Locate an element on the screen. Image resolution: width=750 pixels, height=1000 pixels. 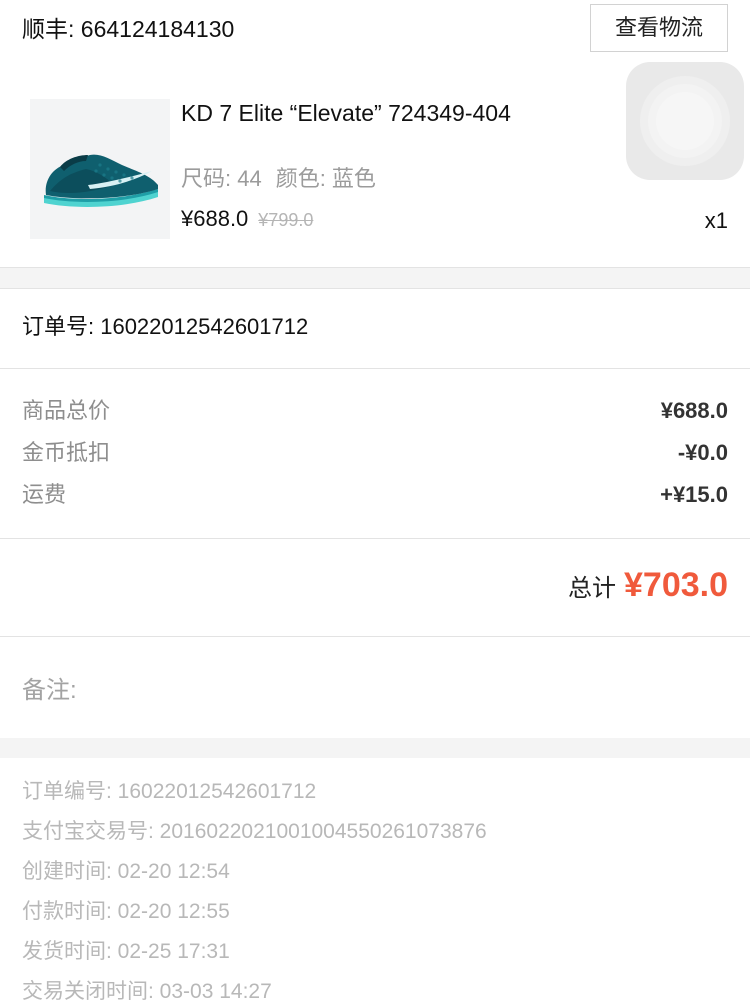
remark-label: 备注: is located at coordinates (49, 691).